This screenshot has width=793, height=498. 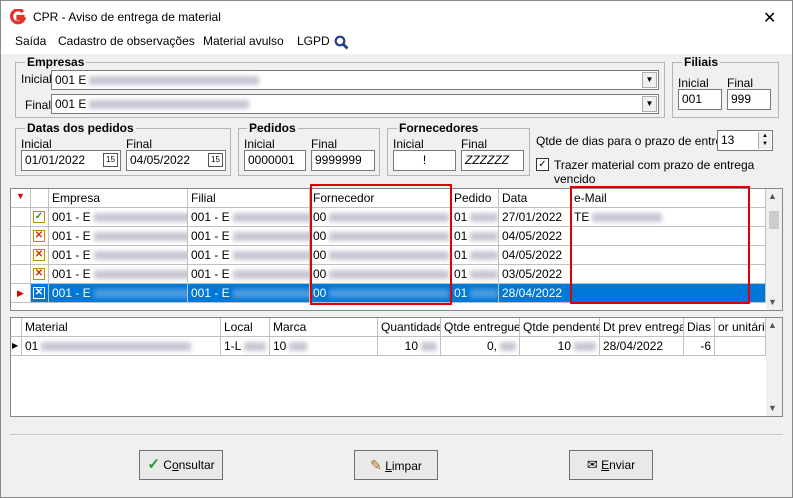 What do you see at coordinates (118, 198) in the screenshot?
I see `col-empresa: Empresa` at bounding box center [118, 198].